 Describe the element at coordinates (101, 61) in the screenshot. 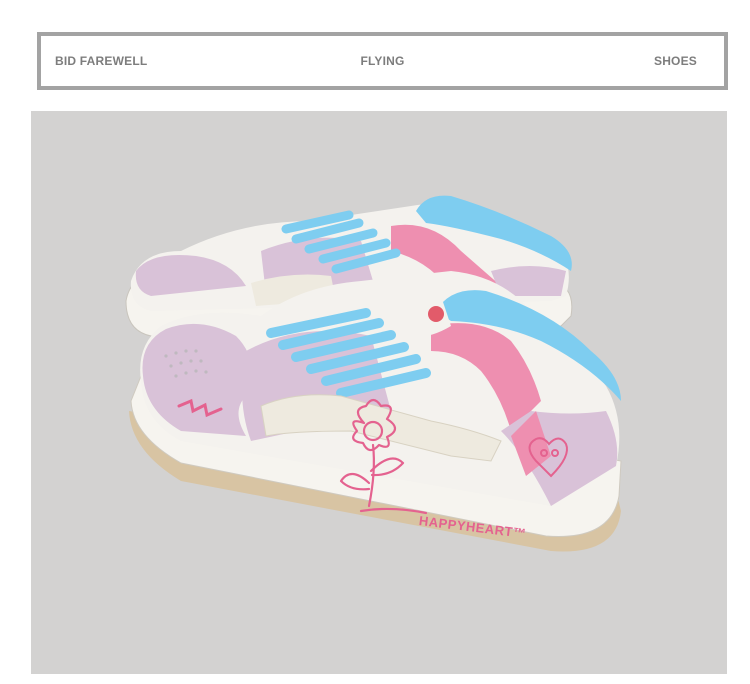

I see `banner-left-text: BID FAREWELL` at that location.